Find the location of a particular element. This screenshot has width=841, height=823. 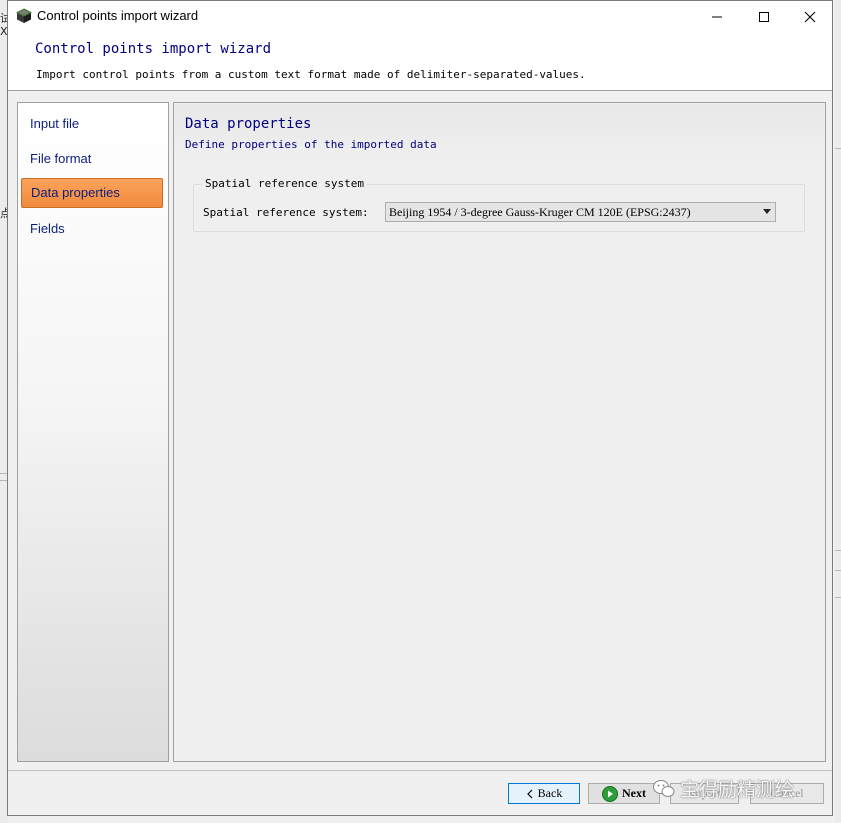

window-title: Control points import wizard is located at coordinates (118, 15).